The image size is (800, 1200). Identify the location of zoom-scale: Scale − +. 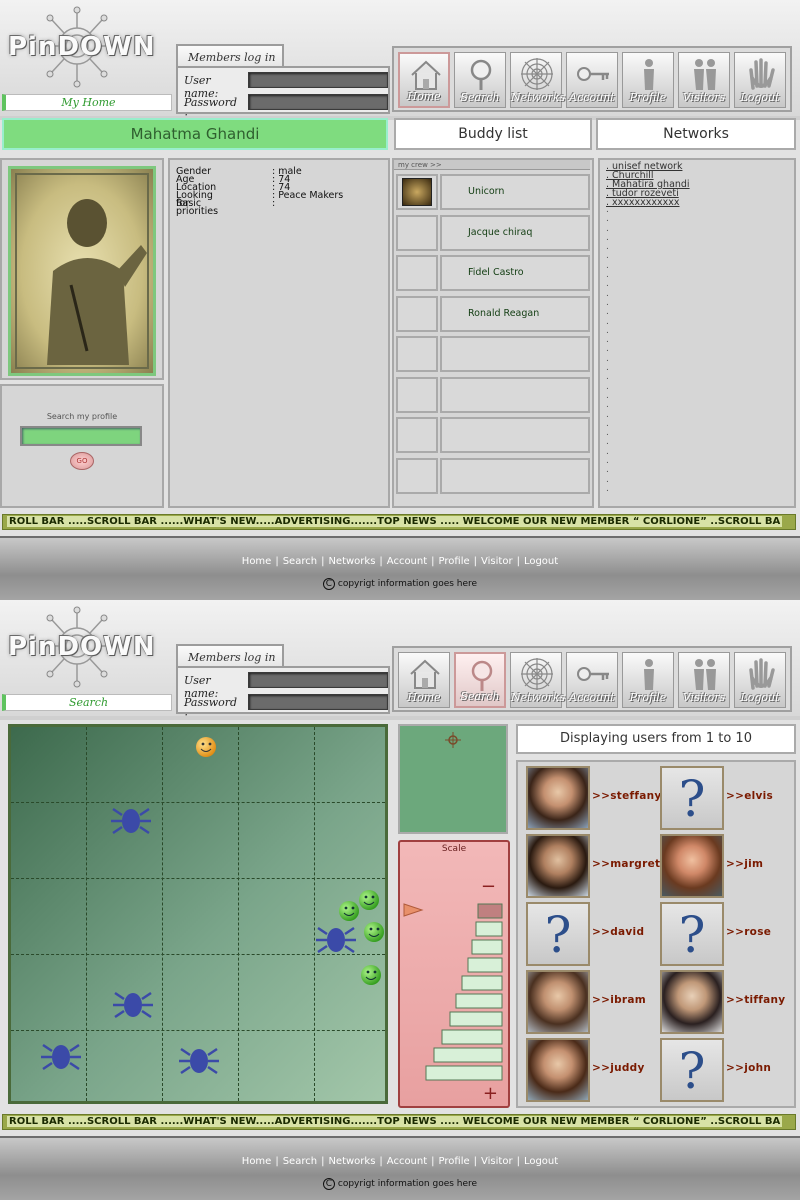
(454, 974).